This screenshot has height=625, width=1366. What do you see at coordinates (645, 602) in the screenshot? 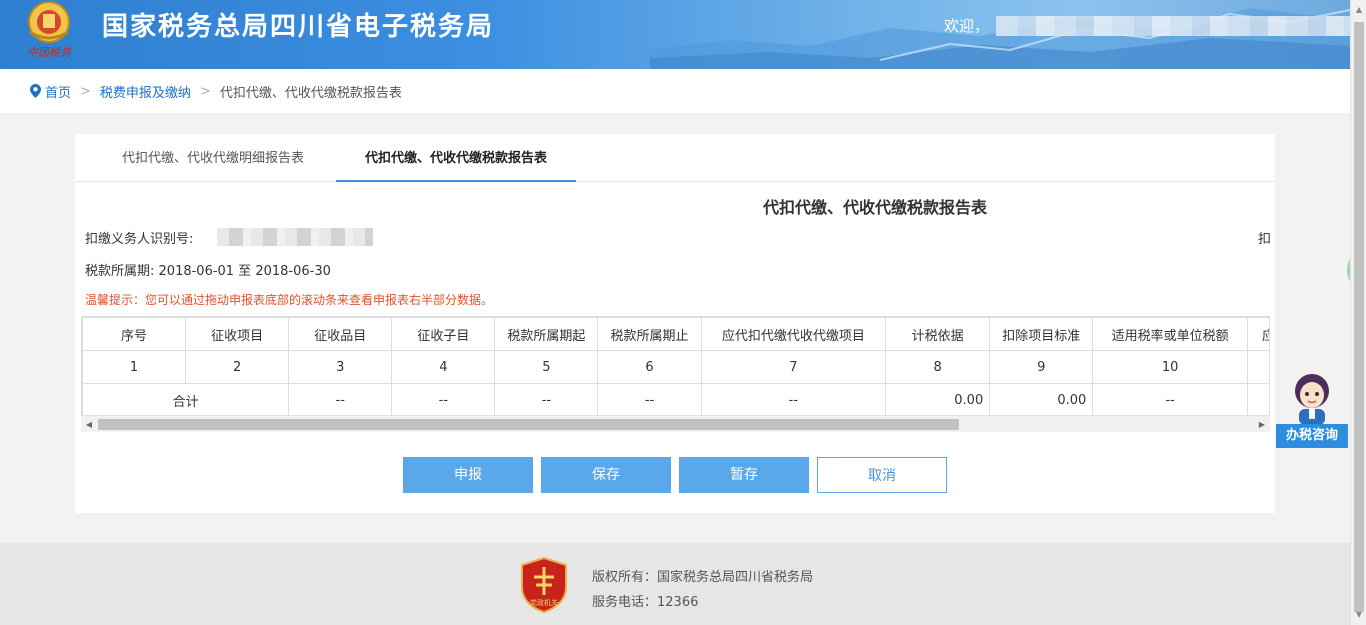
I see `footer-phone: 服务电话：12366` at bounding box center [645, 602].